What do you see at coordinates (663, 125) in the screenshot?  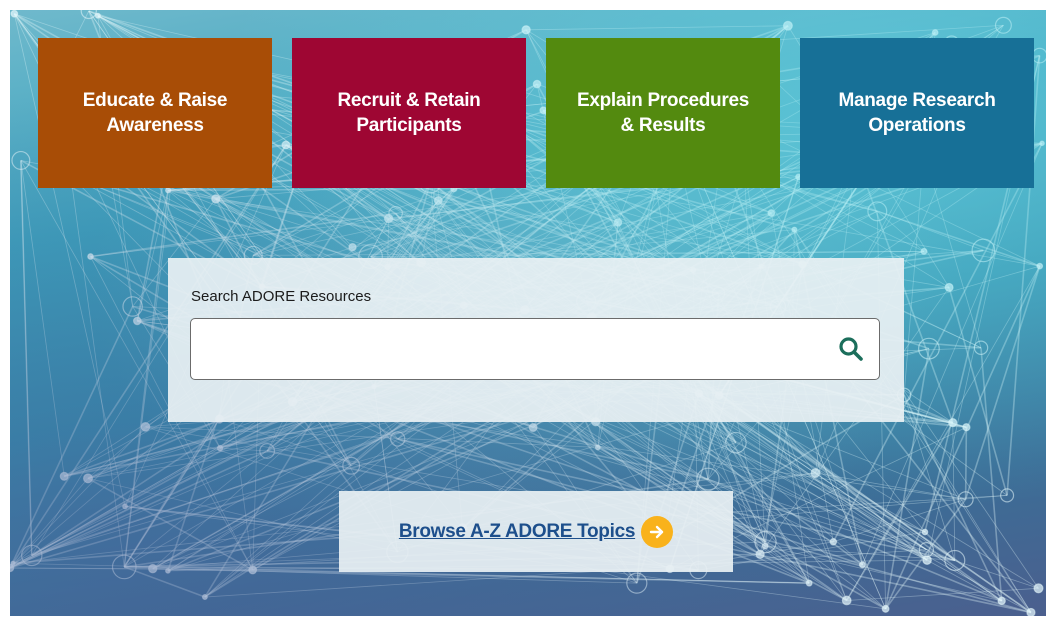 I see `tile-title-line: & Results` at bounding box center [663, 125].